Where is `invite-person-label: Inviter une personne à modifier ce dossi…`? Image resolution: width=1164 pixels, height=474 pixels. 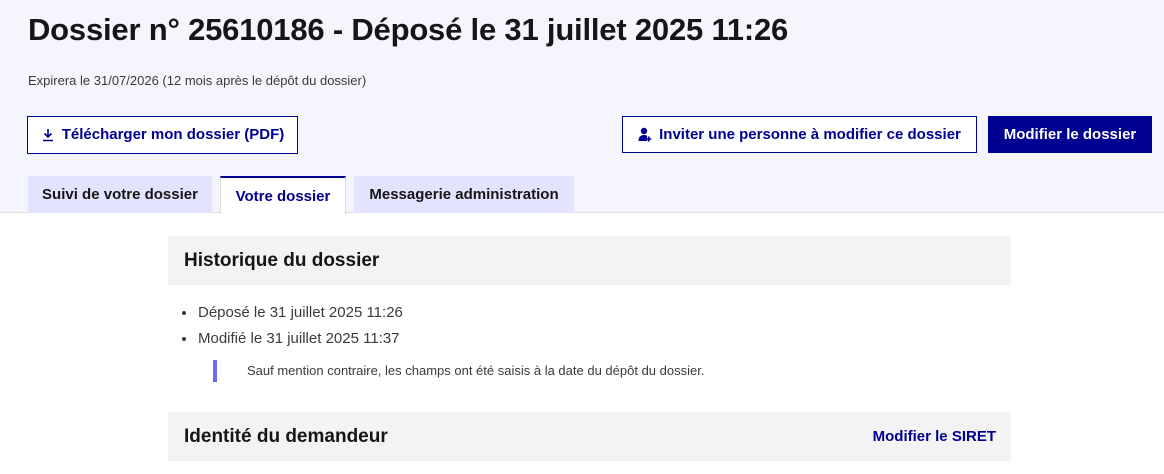 invite-person-label: Inviter une personne à modifier ce dossi… is located at coordinates (810, 134).